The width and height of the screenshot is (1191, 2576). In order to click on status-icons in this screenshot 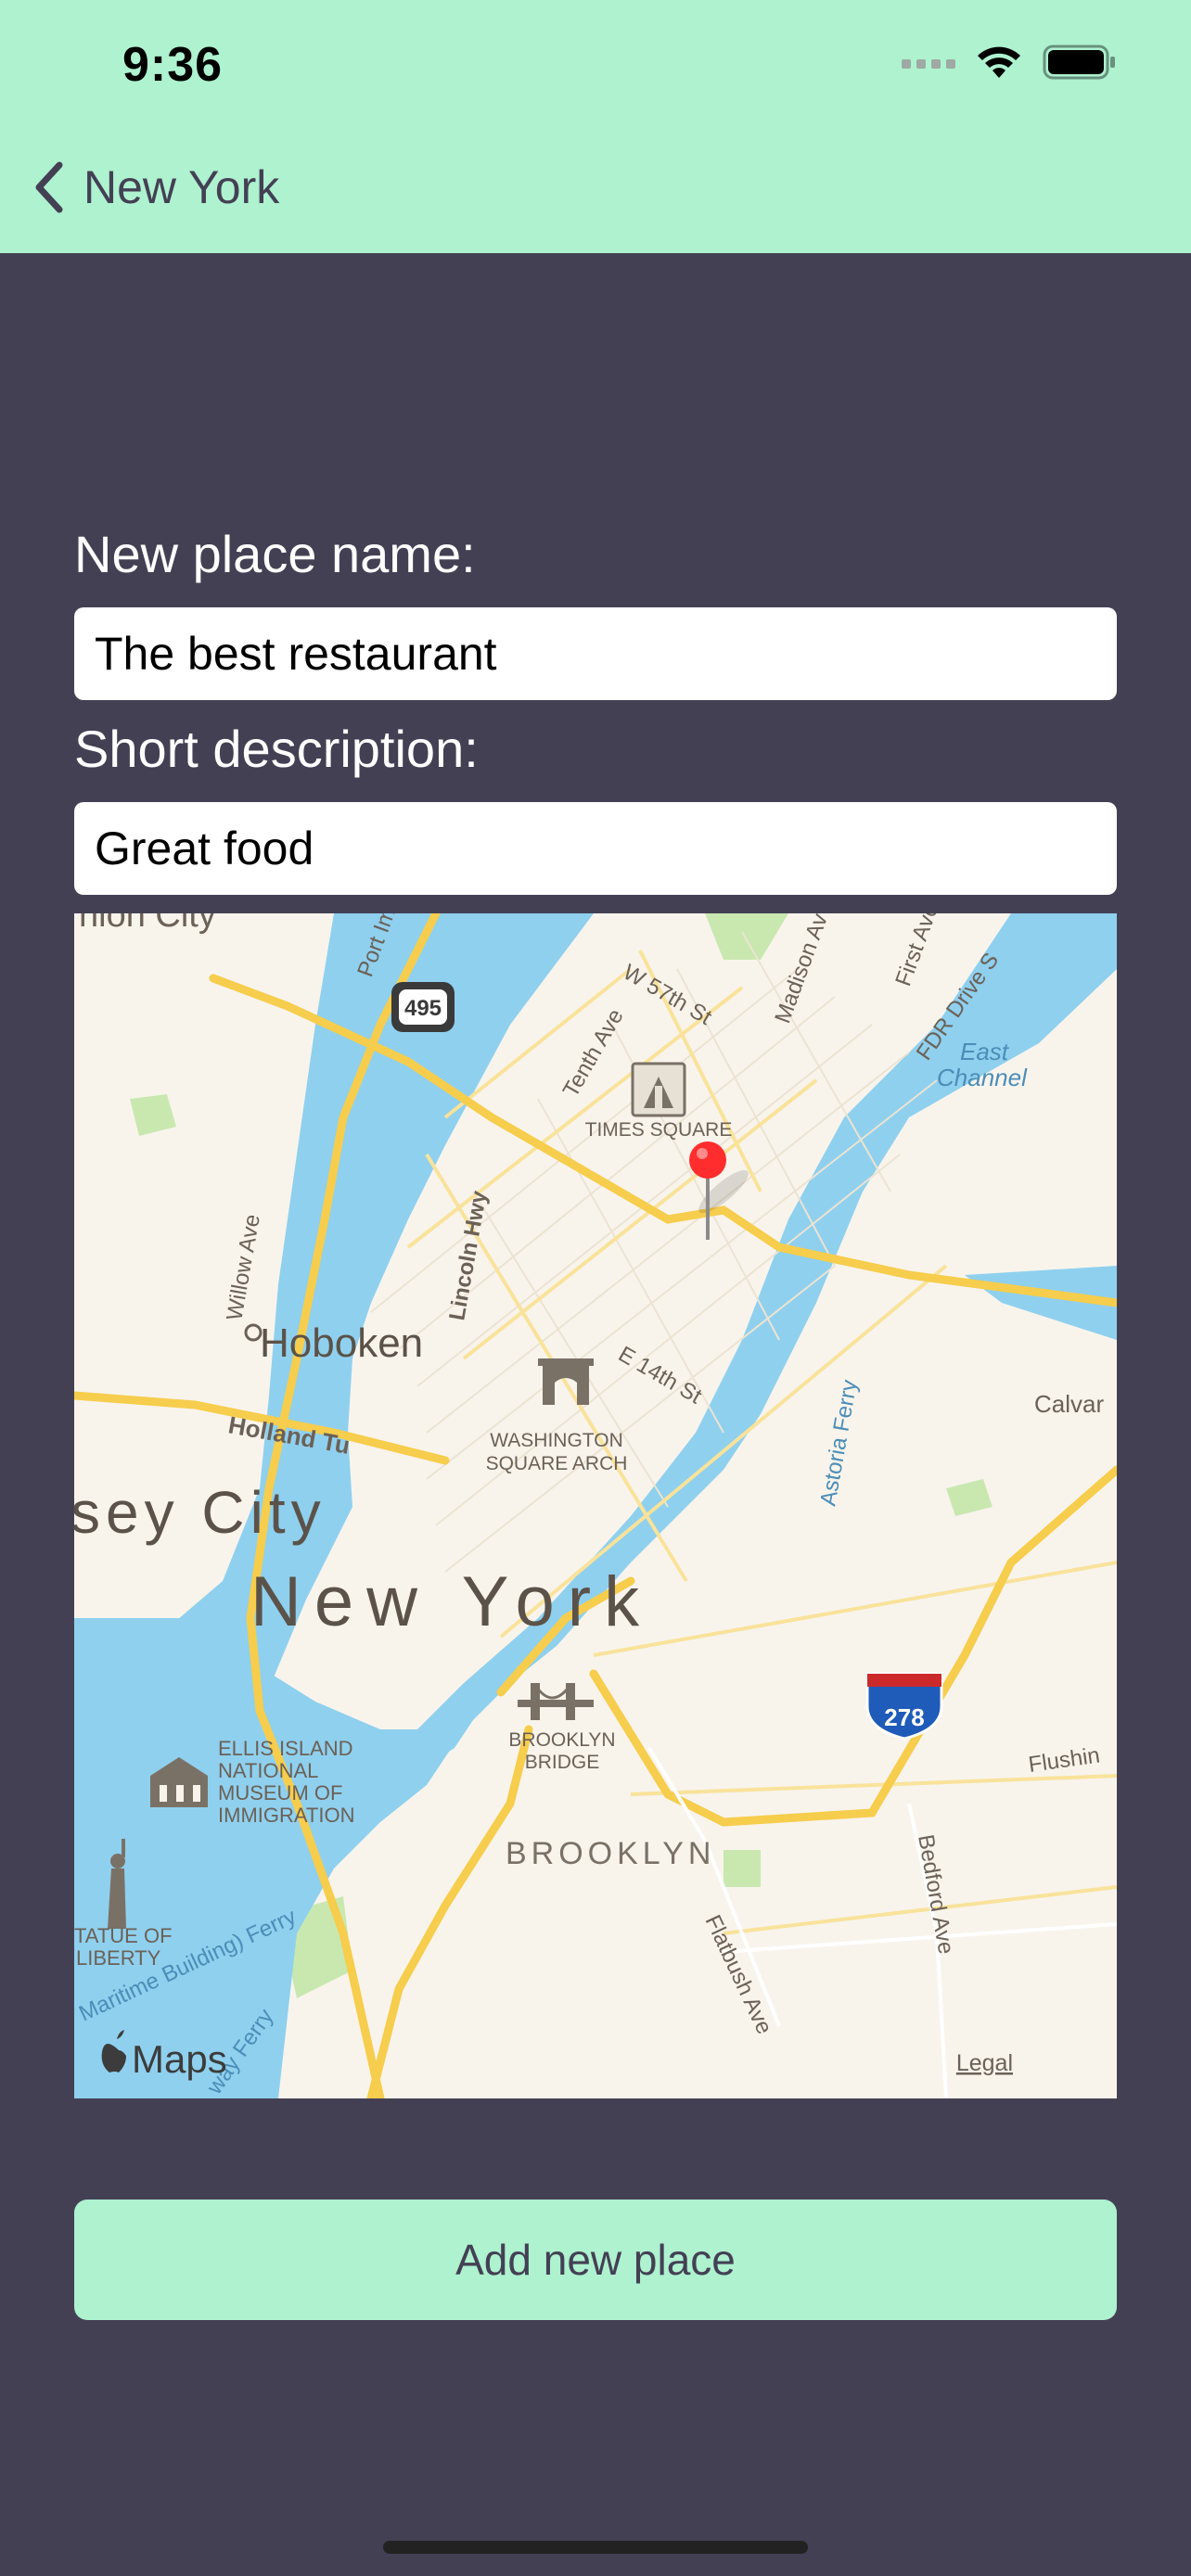, I will do `click(1010, 62)`.